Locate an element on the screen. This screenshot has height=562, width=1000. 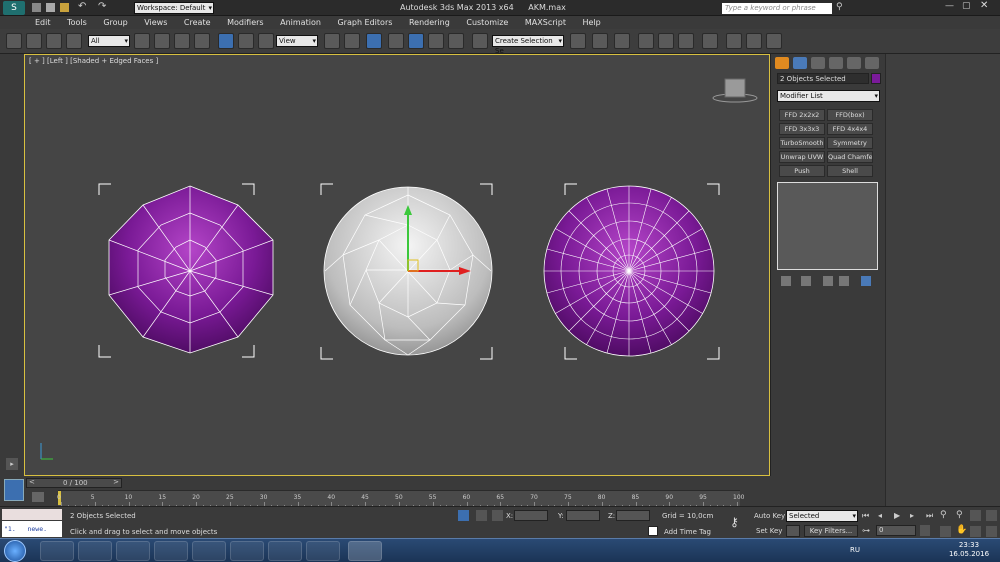
absolute-offset-icon is located at coordinates (497, 515).